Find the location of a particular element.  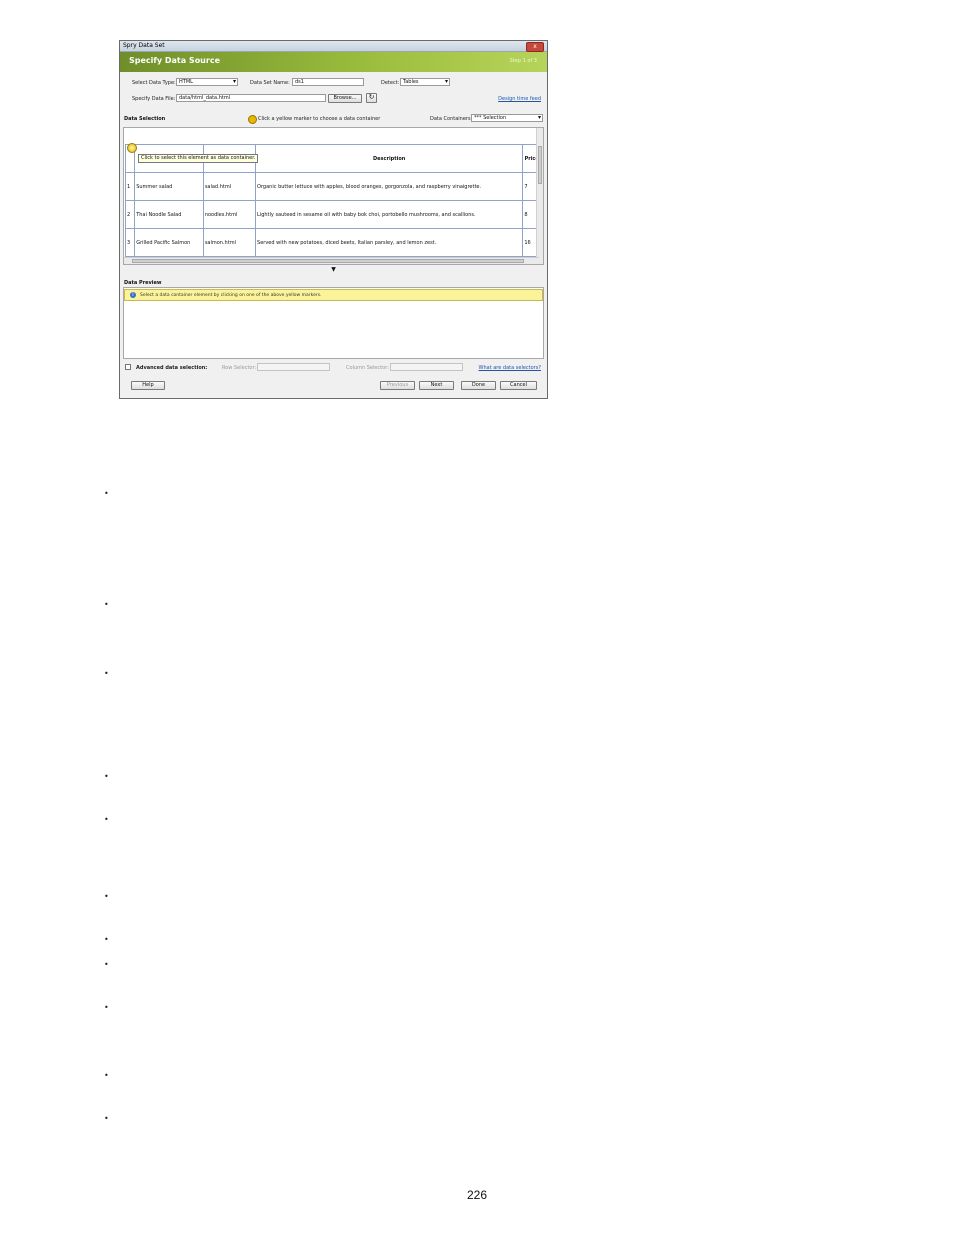

item-page: salad.html is located at coordinates (229, 186).